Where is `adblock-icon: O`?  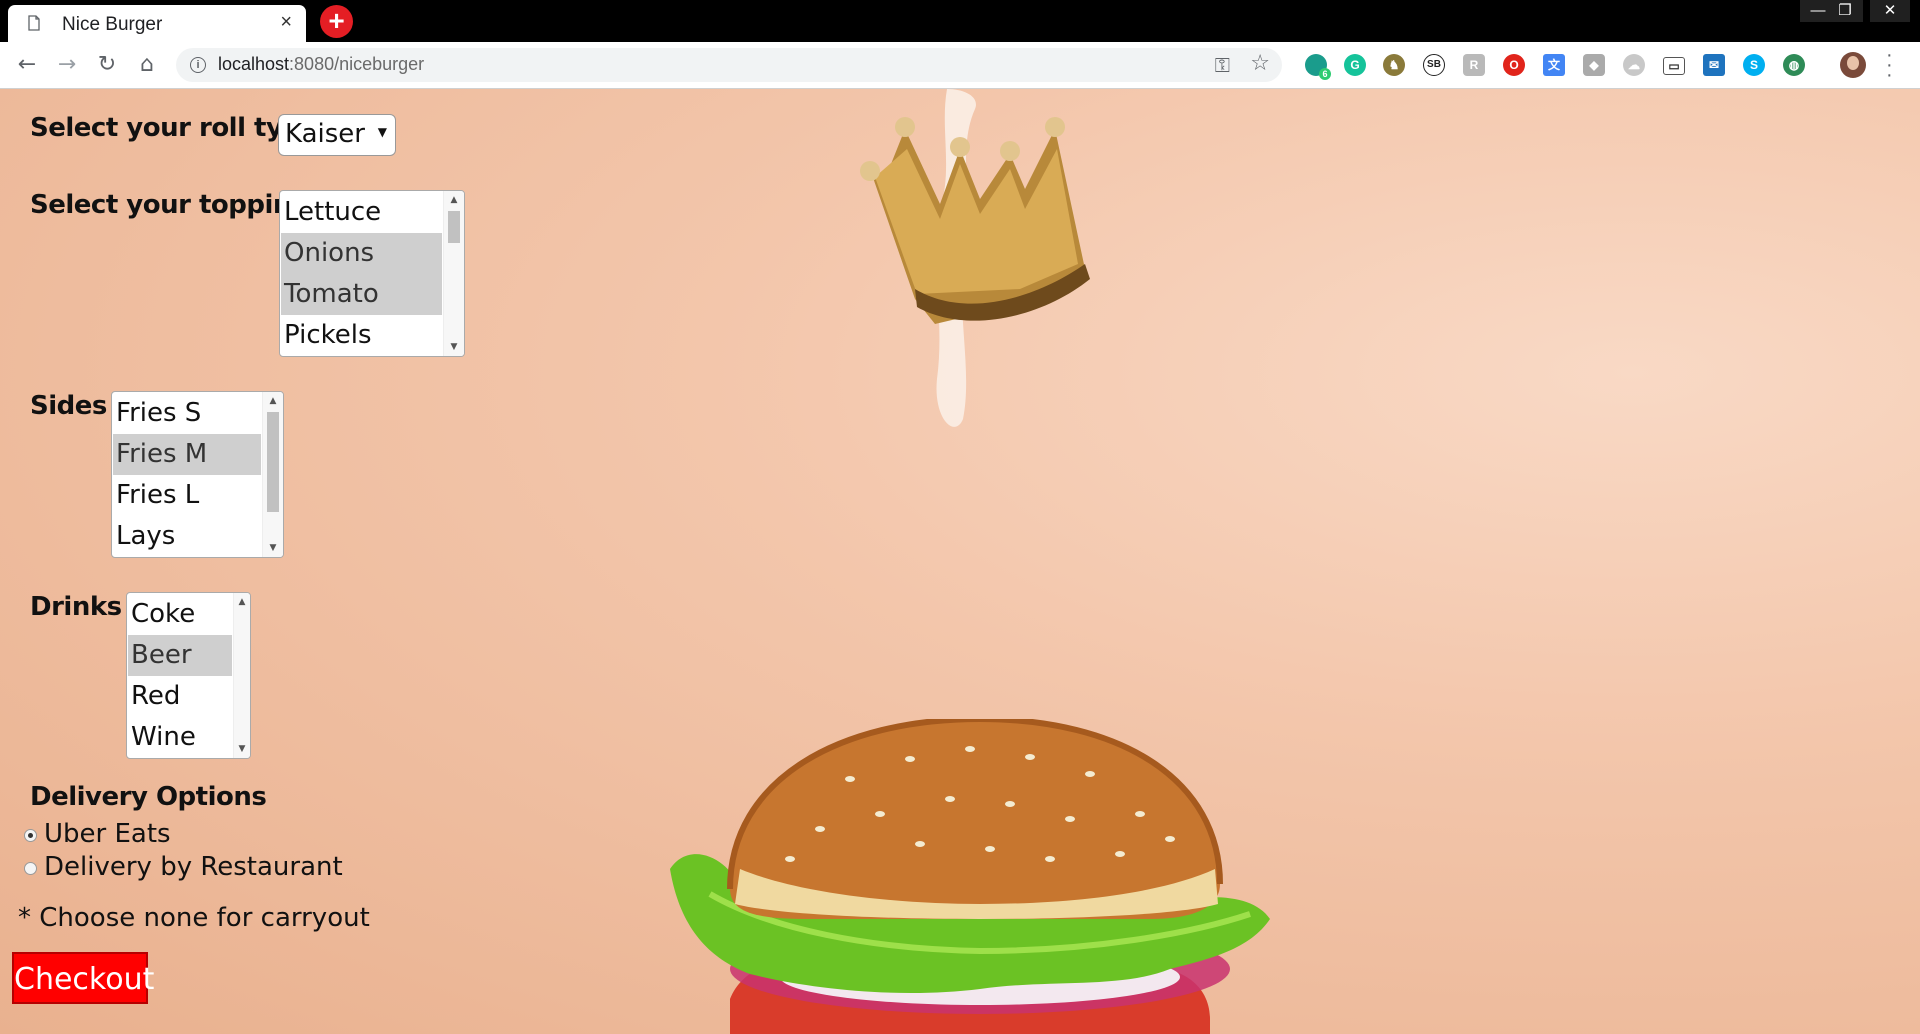
adblock-icon: O is located at coordinates (1514, 65).